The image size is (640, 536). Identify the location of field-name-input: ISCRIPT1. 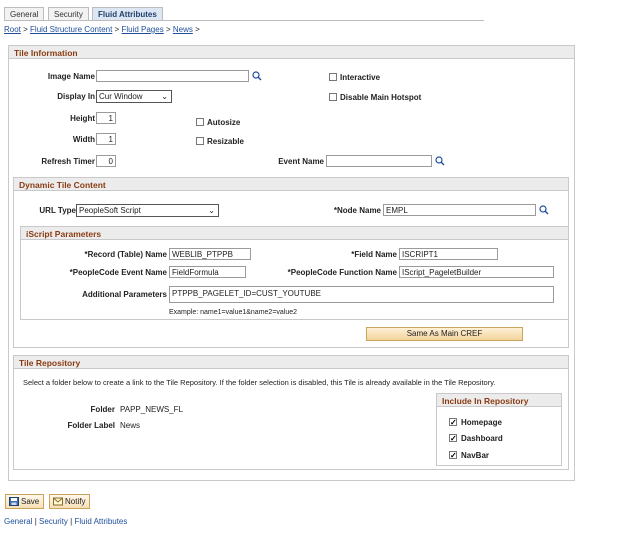
(448, 254).